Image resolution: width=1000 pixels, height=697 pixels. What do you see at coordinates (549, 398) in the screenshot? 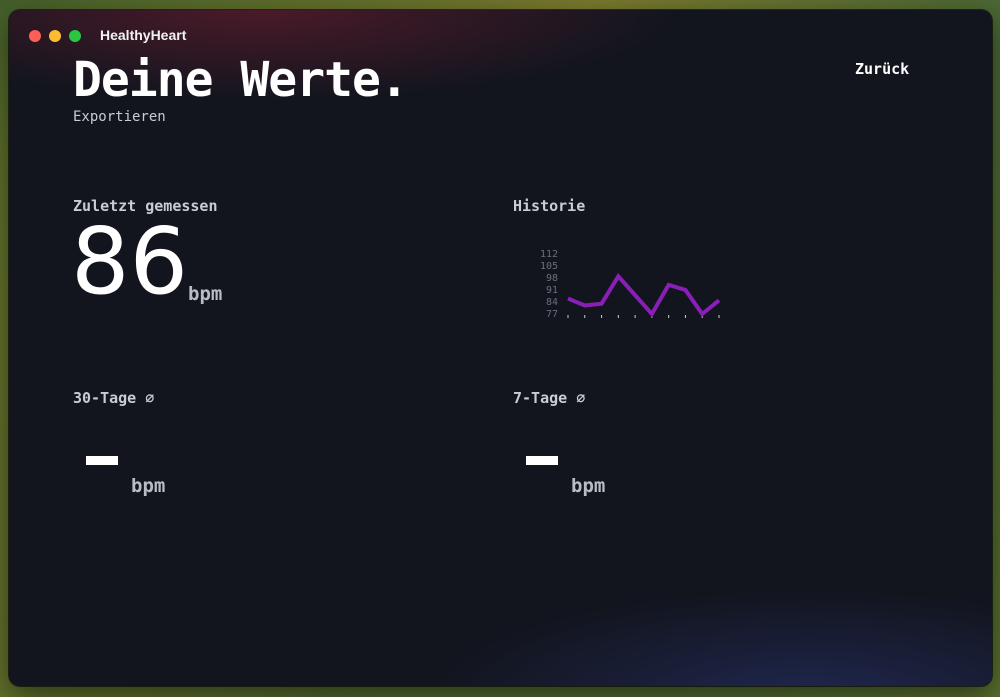
I see `avg7-label: 7-Tage ⌀` at bounding box center [549, 398].